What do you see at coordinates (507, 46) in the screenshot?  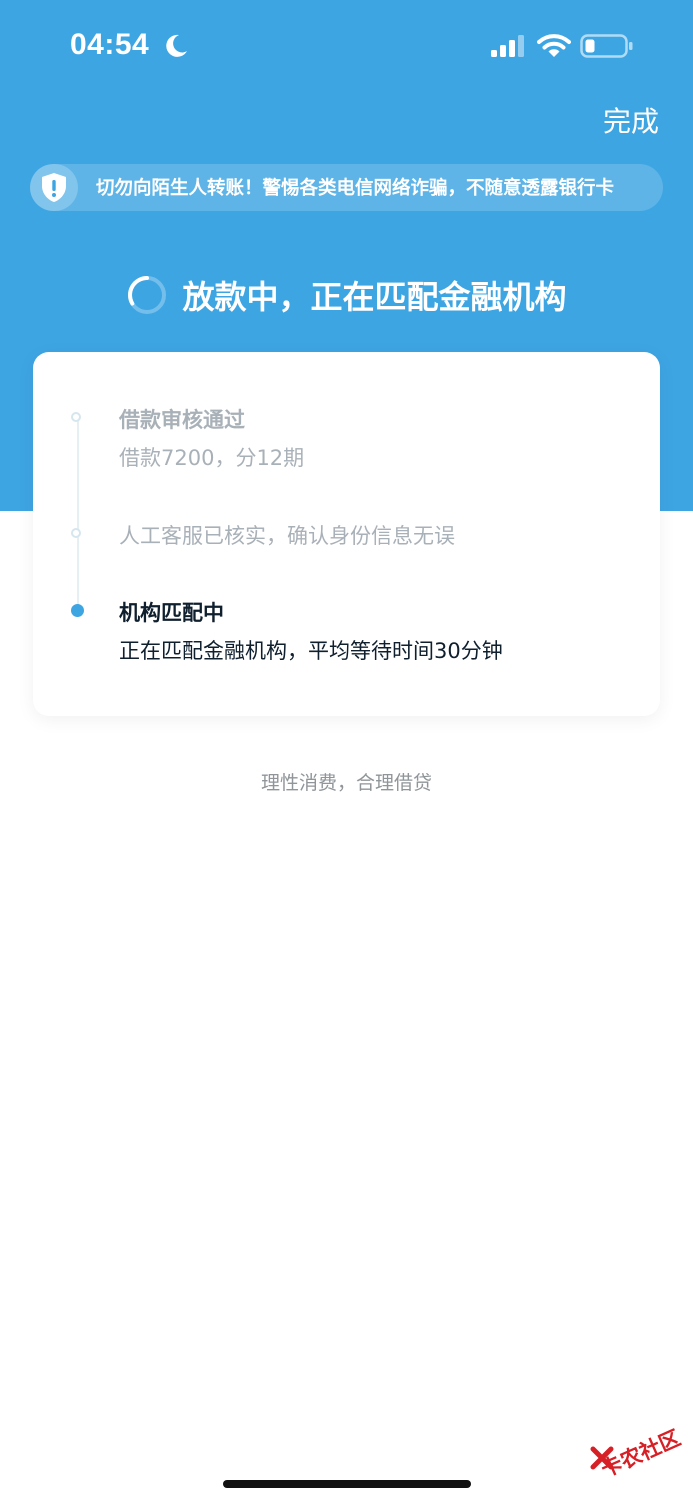 I see `cellular-signal-icon` at bounding box center [507, 46].